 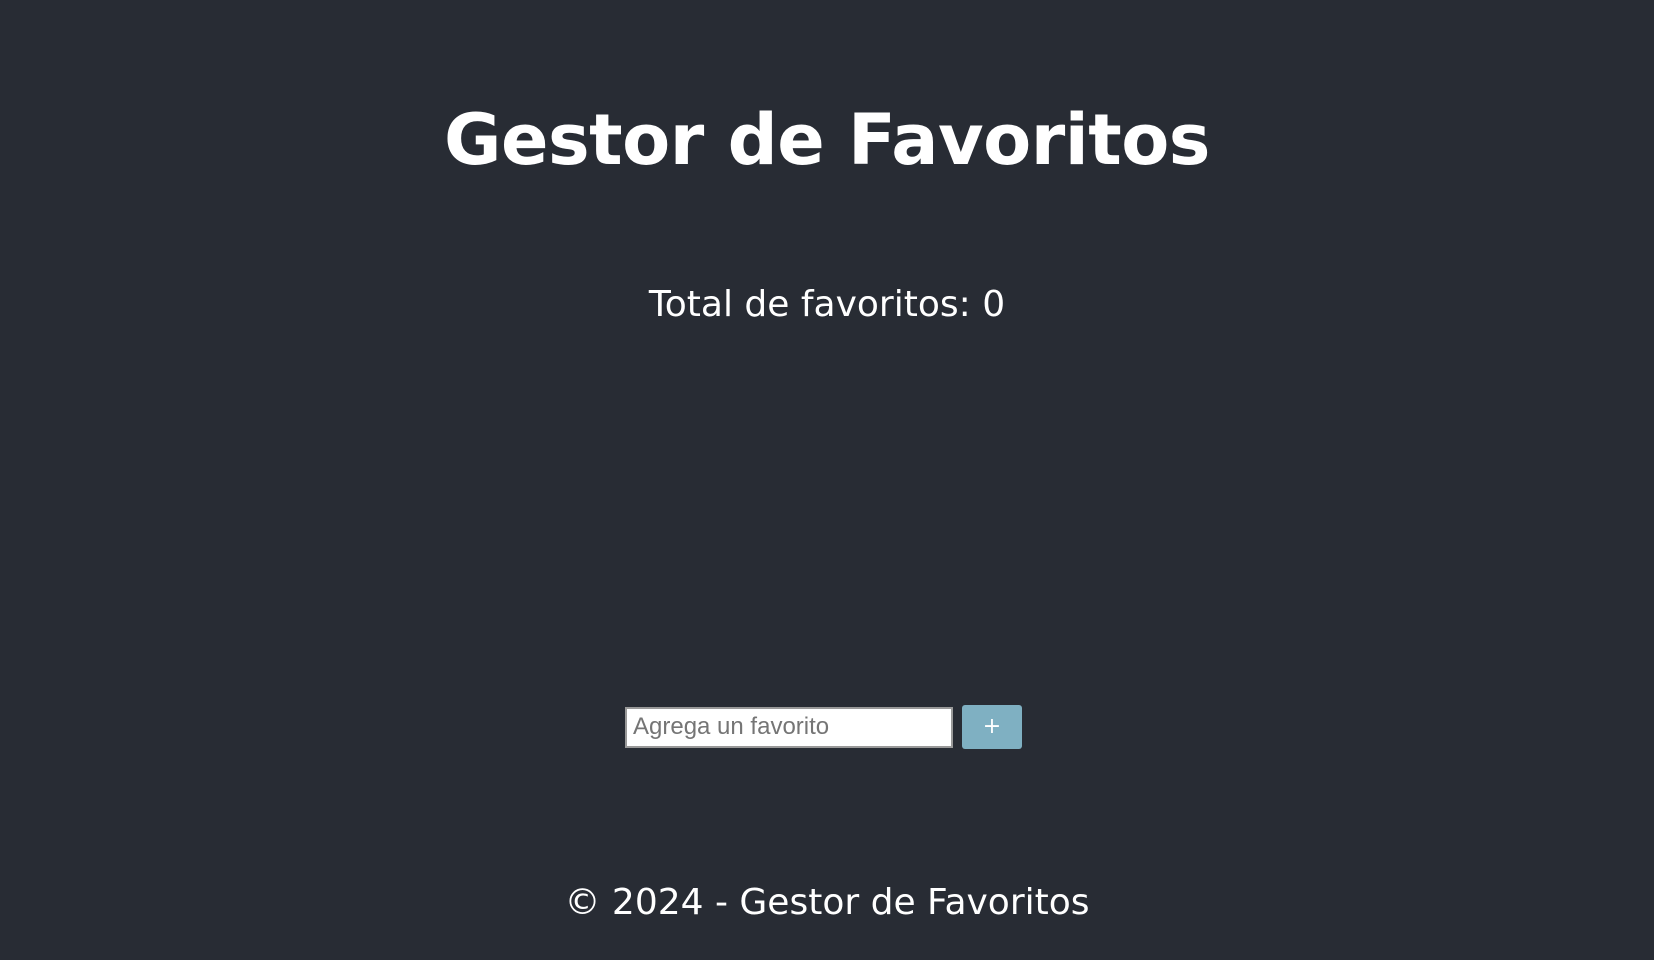 What do you see at coordinates (827, 304) in the screenshot?
I see `favorites-total: Total de favoritos: 0` at bounding box center [827, 304].